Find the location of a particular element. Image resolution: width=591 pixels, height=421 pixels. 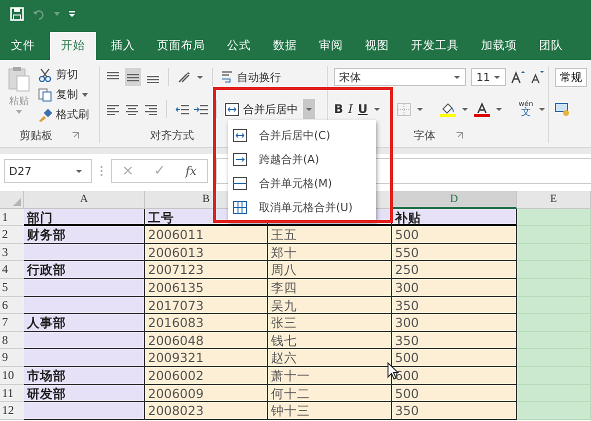

row-header: 8 is located at coordinates (12, 341).